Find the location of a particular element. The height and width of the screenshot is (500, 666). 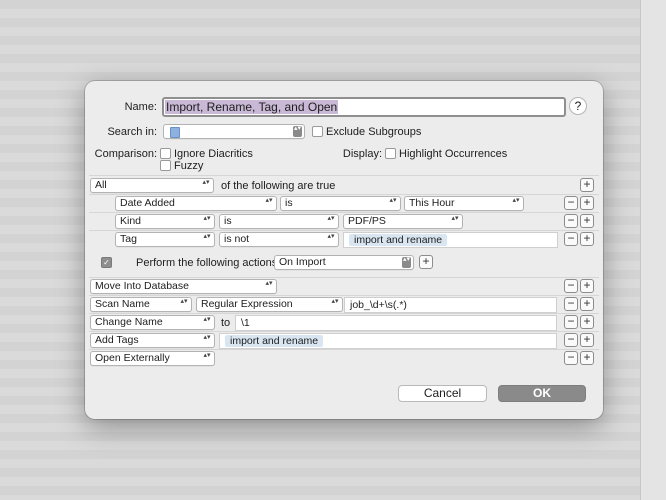

scan-pattern-value: job_\d+\s(.*) is located at coordinates (378, 305).